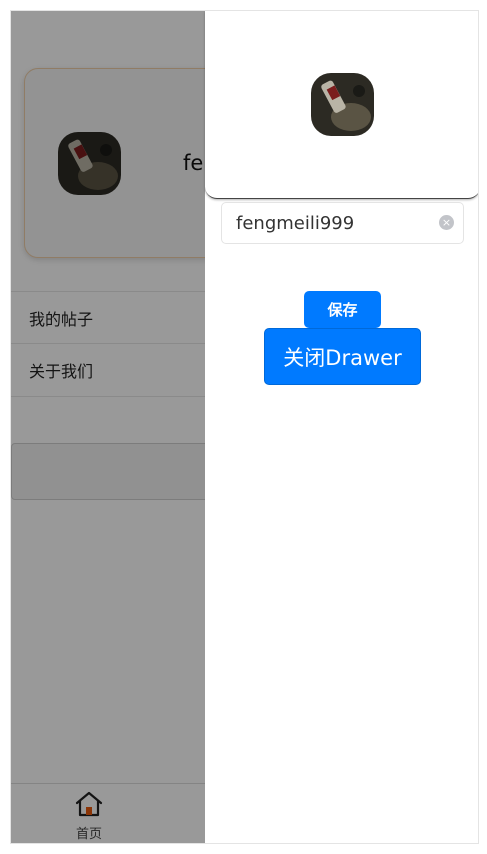  Describe the element at coordinates (327, 223) in the screenshot. I see `nickname-input` at that location.